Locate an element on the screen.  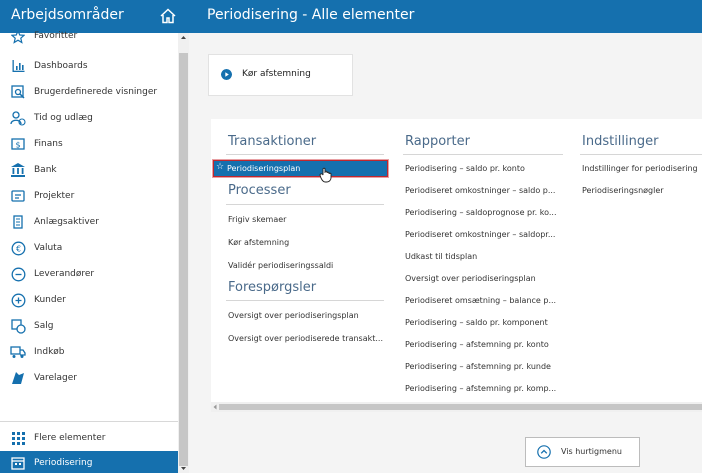
sidebar-item-finans: $ Finans is located at coordinates (89, 144).